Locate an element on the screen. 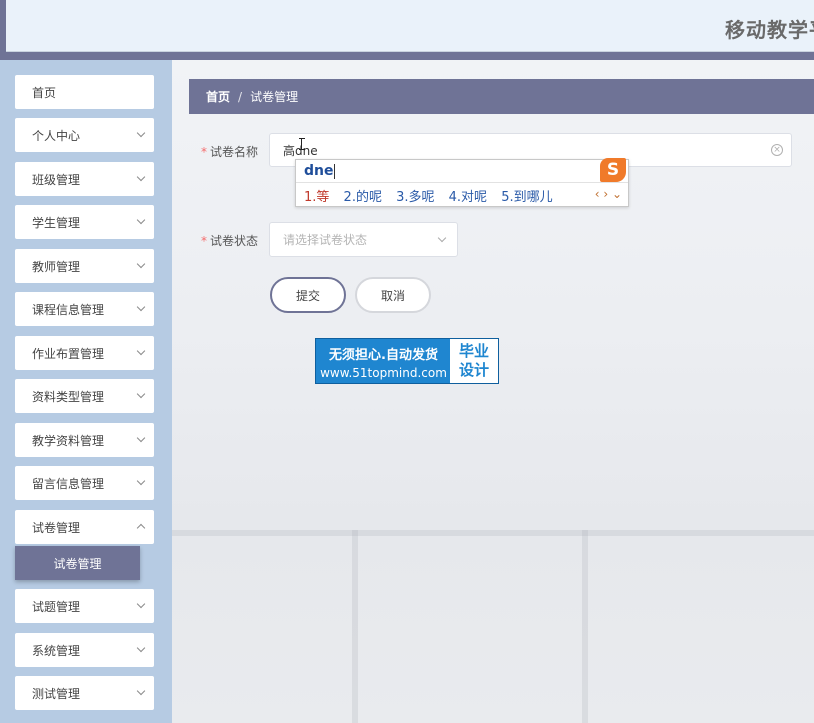  ime-candidate: 3.多呢 is located at coordinates (415, 197).